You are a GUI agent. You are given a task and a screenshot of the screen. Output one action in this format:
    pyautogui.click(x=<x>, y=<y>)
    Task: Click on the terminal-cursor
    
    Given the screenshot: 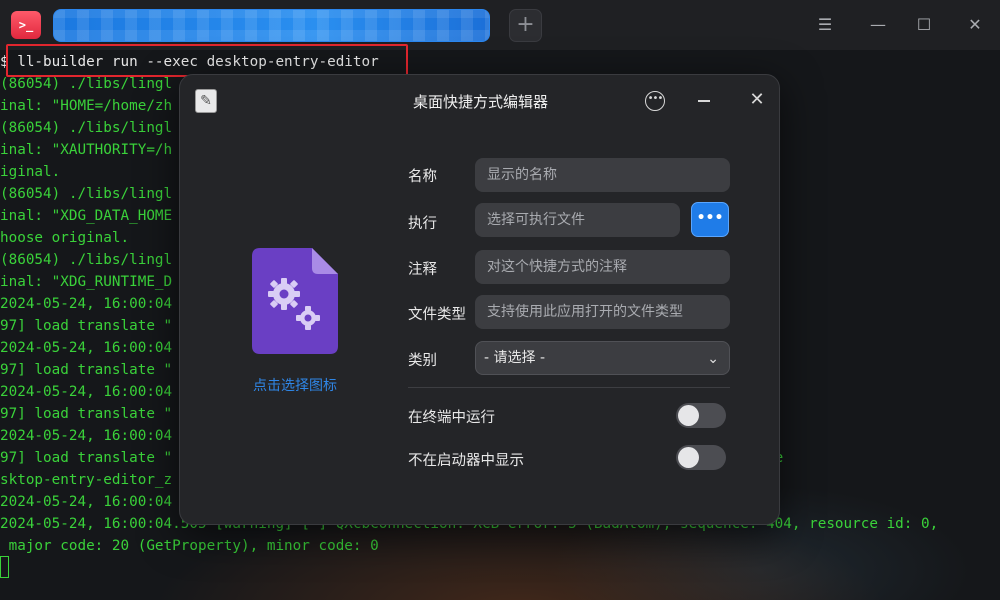 What is the action you would take?
    pyautogui.click(x=4, y=567)
    